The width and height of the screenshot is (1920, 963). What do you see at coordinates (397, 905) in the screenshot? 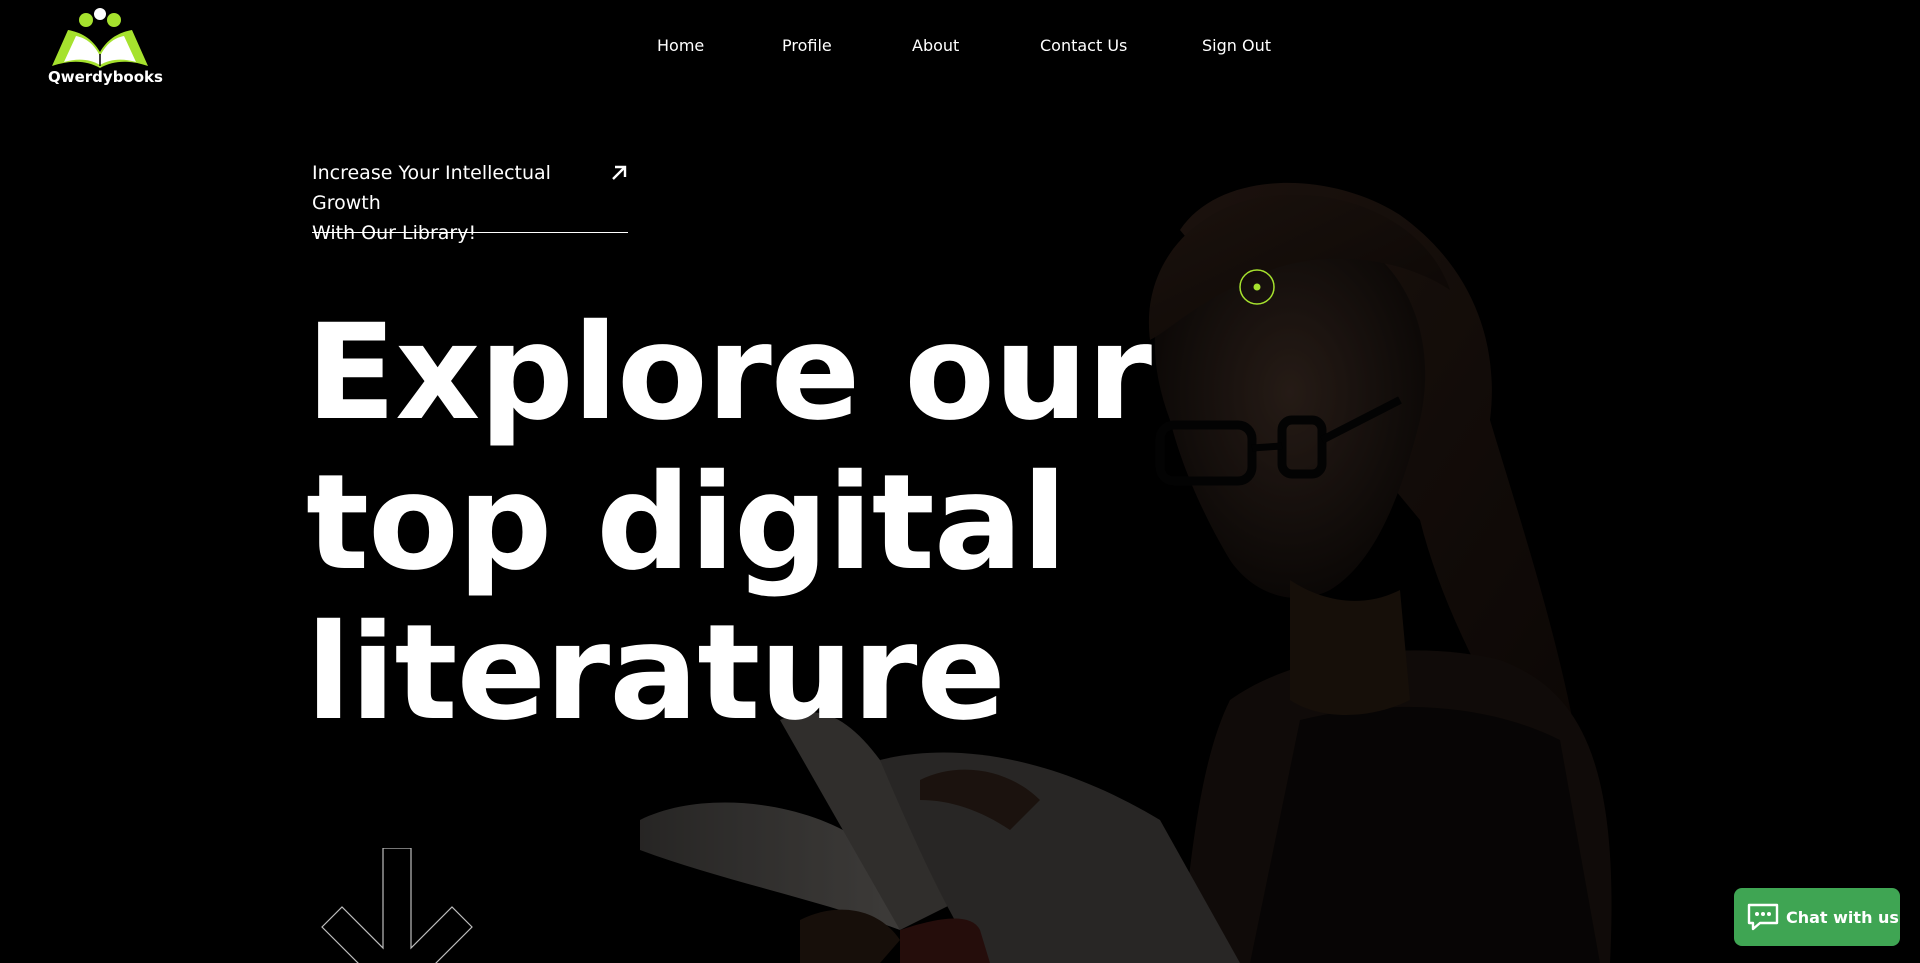
I see `arrow-down-icon` at bounding box center [397, 905].